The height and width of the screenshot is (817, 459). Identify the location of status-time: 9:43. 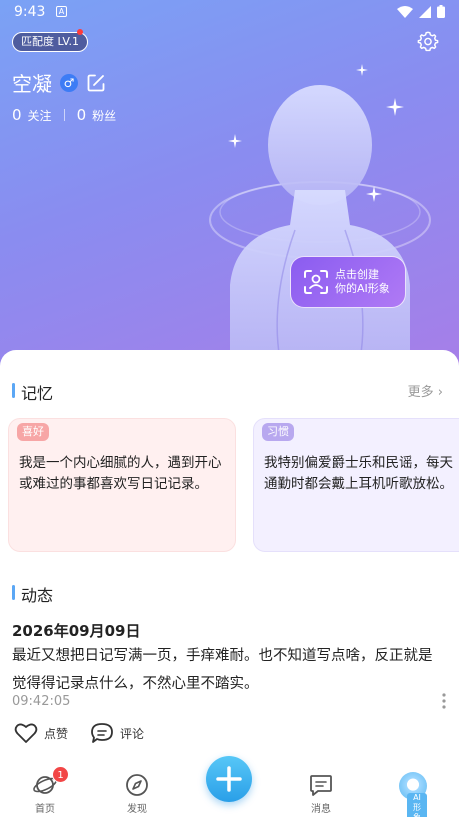
(30, 12).